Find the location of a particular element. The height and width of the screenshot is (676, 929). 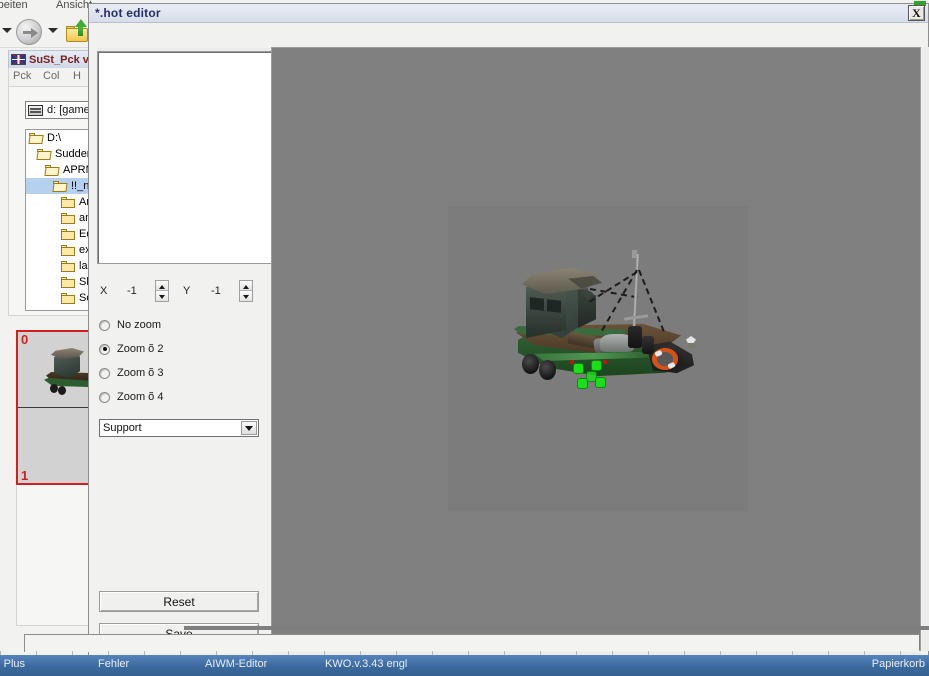

menu-item-col: Col is located at coordinates (51, 76).